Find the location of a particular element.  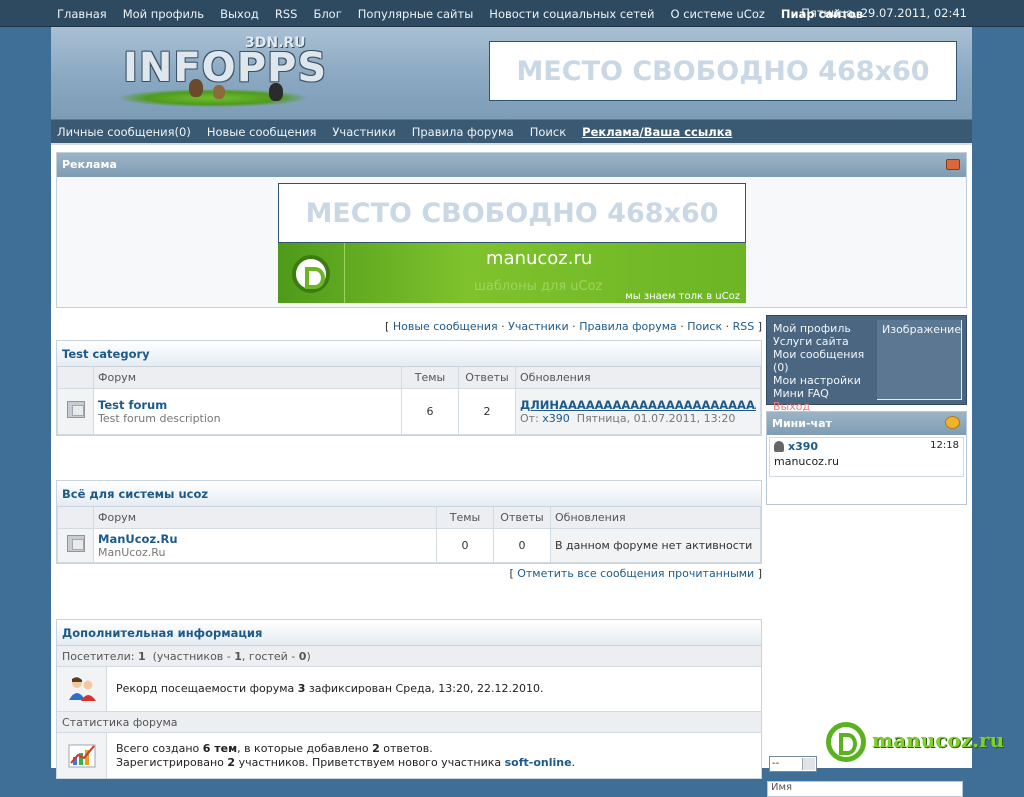

stats-topics-count: 6 тем is located at coordinates (220, 748).